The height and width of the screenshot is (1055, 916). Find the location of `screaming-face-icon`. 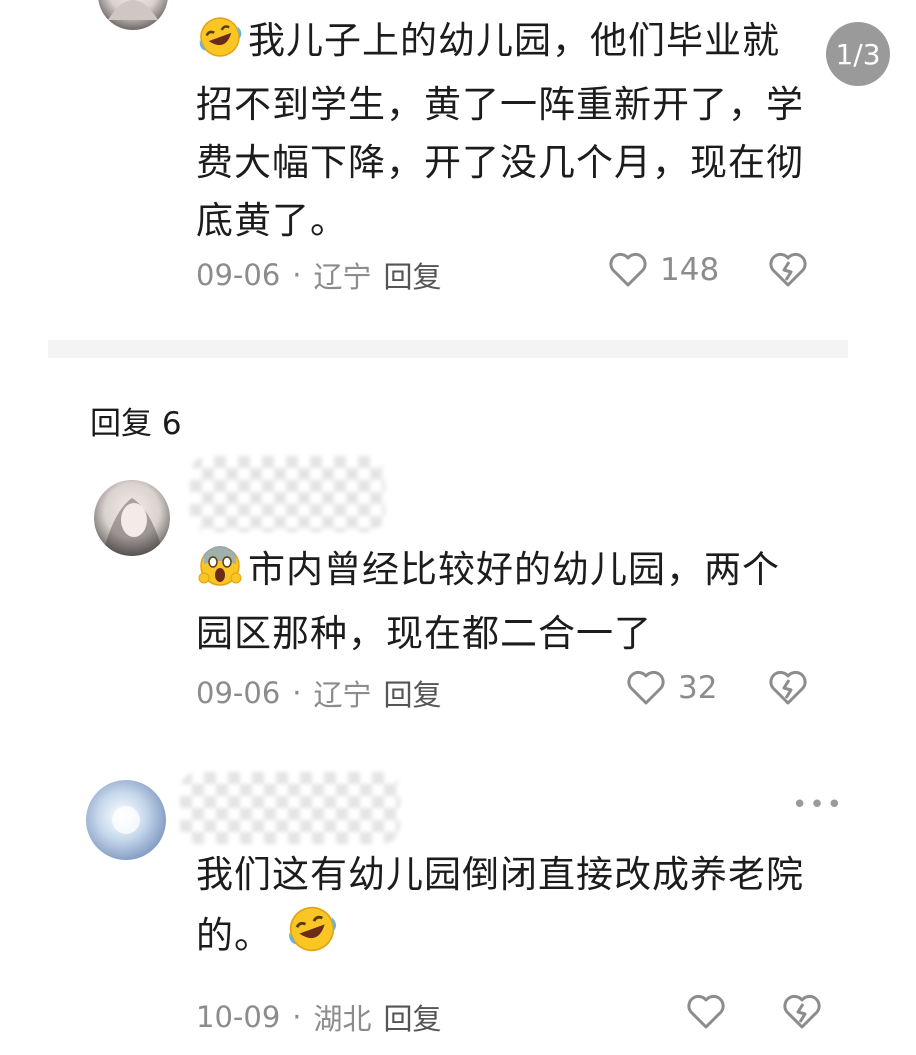

screaming-face-icon is located at coordinates (220, 572).